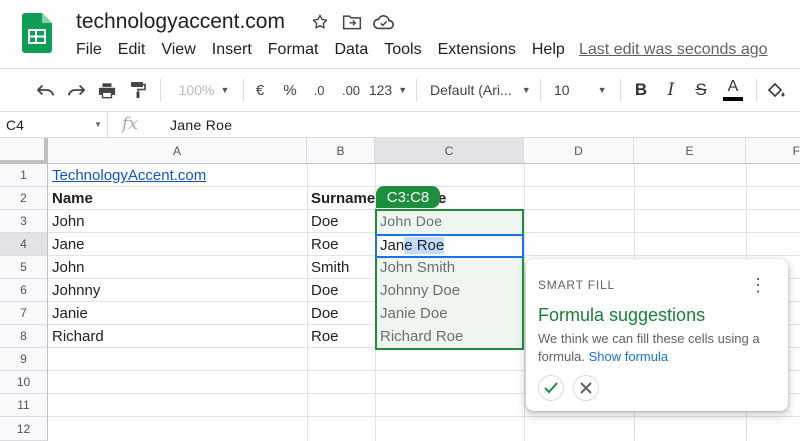  Describe the element at coordinates (351, 50) in the screenshot. I see `menu-data: Data` at that location.